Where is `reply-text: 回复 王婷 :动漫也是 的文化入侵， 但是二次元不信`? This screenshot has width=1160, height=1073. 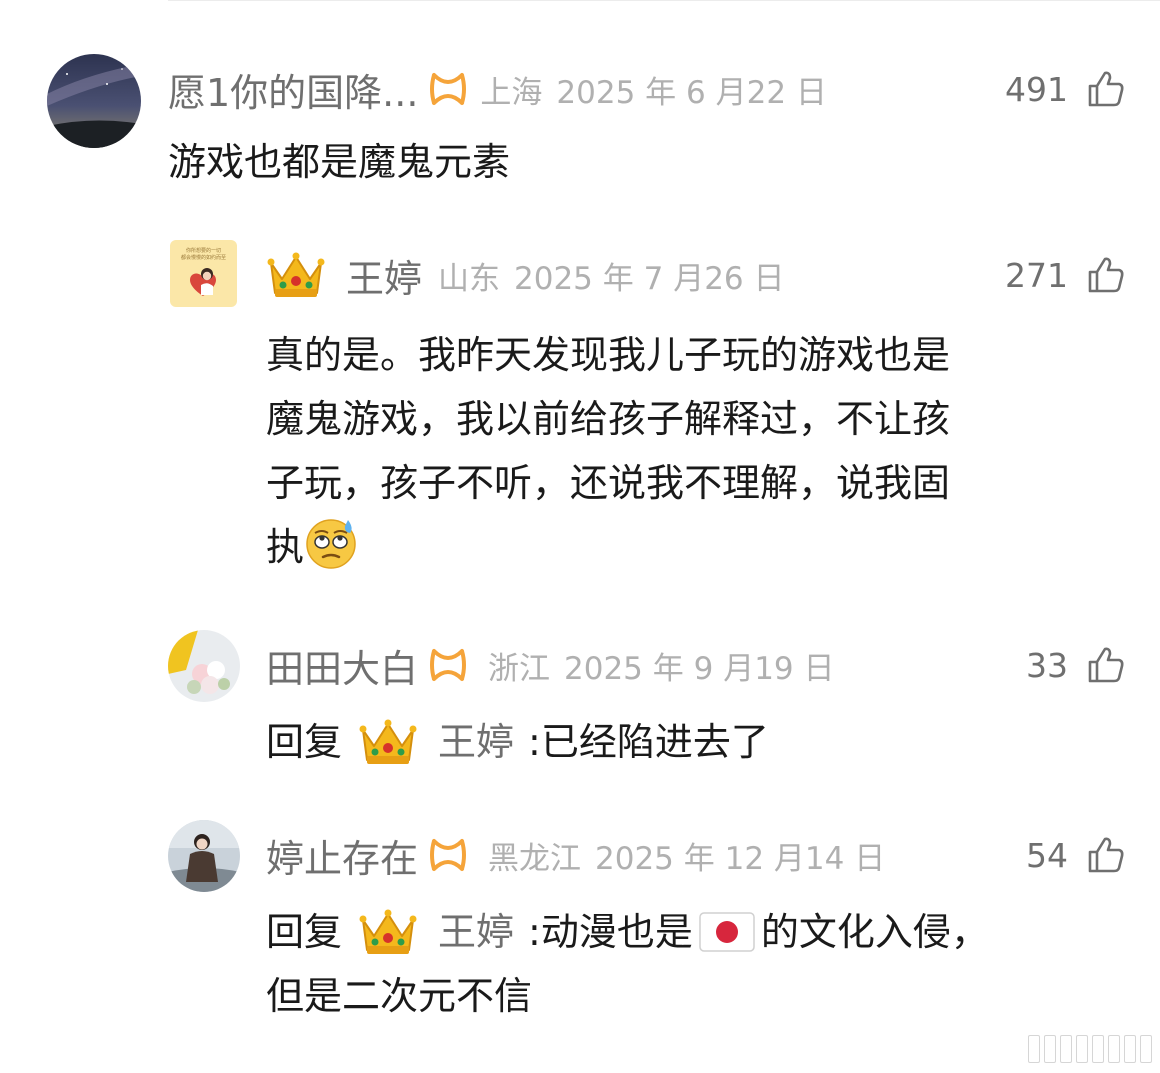
reply-text: 回复 王婷 :动漫也是 的文化入侵， 但是二次元不信 is located at coordinates (627, 964).